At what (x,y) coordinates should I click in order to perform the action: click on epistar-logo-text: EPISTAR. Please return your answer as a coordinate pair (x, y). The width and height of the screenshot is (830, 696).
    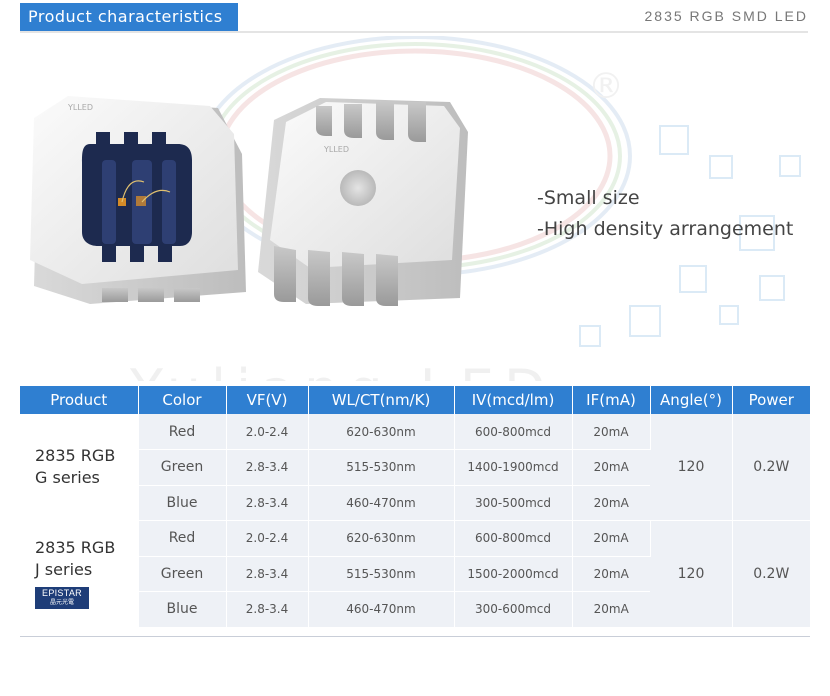
    Looking at the image, I should click on (62, 593).